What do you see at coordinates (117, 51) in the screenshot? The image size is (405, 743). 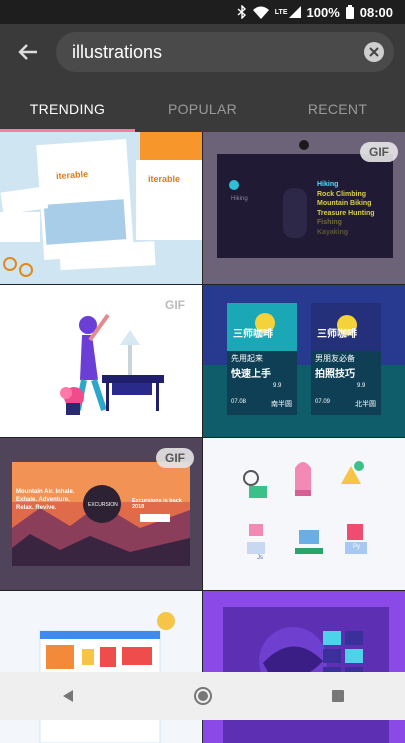 I see `search-query-text: illustrations` at bounding box center [117, 51].